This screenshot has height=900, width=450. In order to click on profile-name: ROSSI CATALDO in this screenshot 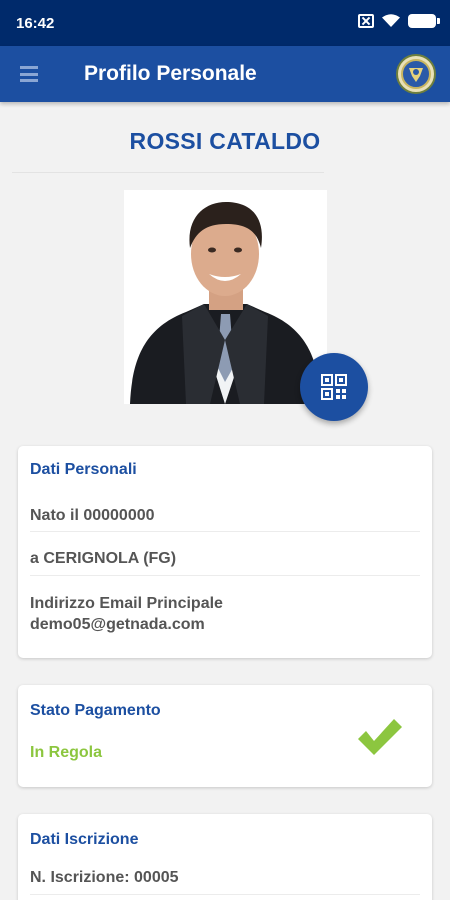, I will do `click(225, 141)`.